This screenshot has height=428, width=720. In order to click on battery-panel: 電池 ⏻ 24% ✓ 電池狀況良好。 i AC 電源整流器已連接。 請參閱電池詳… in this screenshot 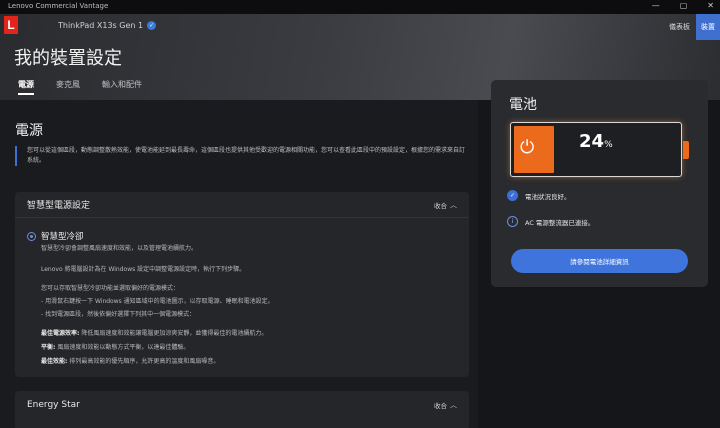, I will do `click(599, 183)`.